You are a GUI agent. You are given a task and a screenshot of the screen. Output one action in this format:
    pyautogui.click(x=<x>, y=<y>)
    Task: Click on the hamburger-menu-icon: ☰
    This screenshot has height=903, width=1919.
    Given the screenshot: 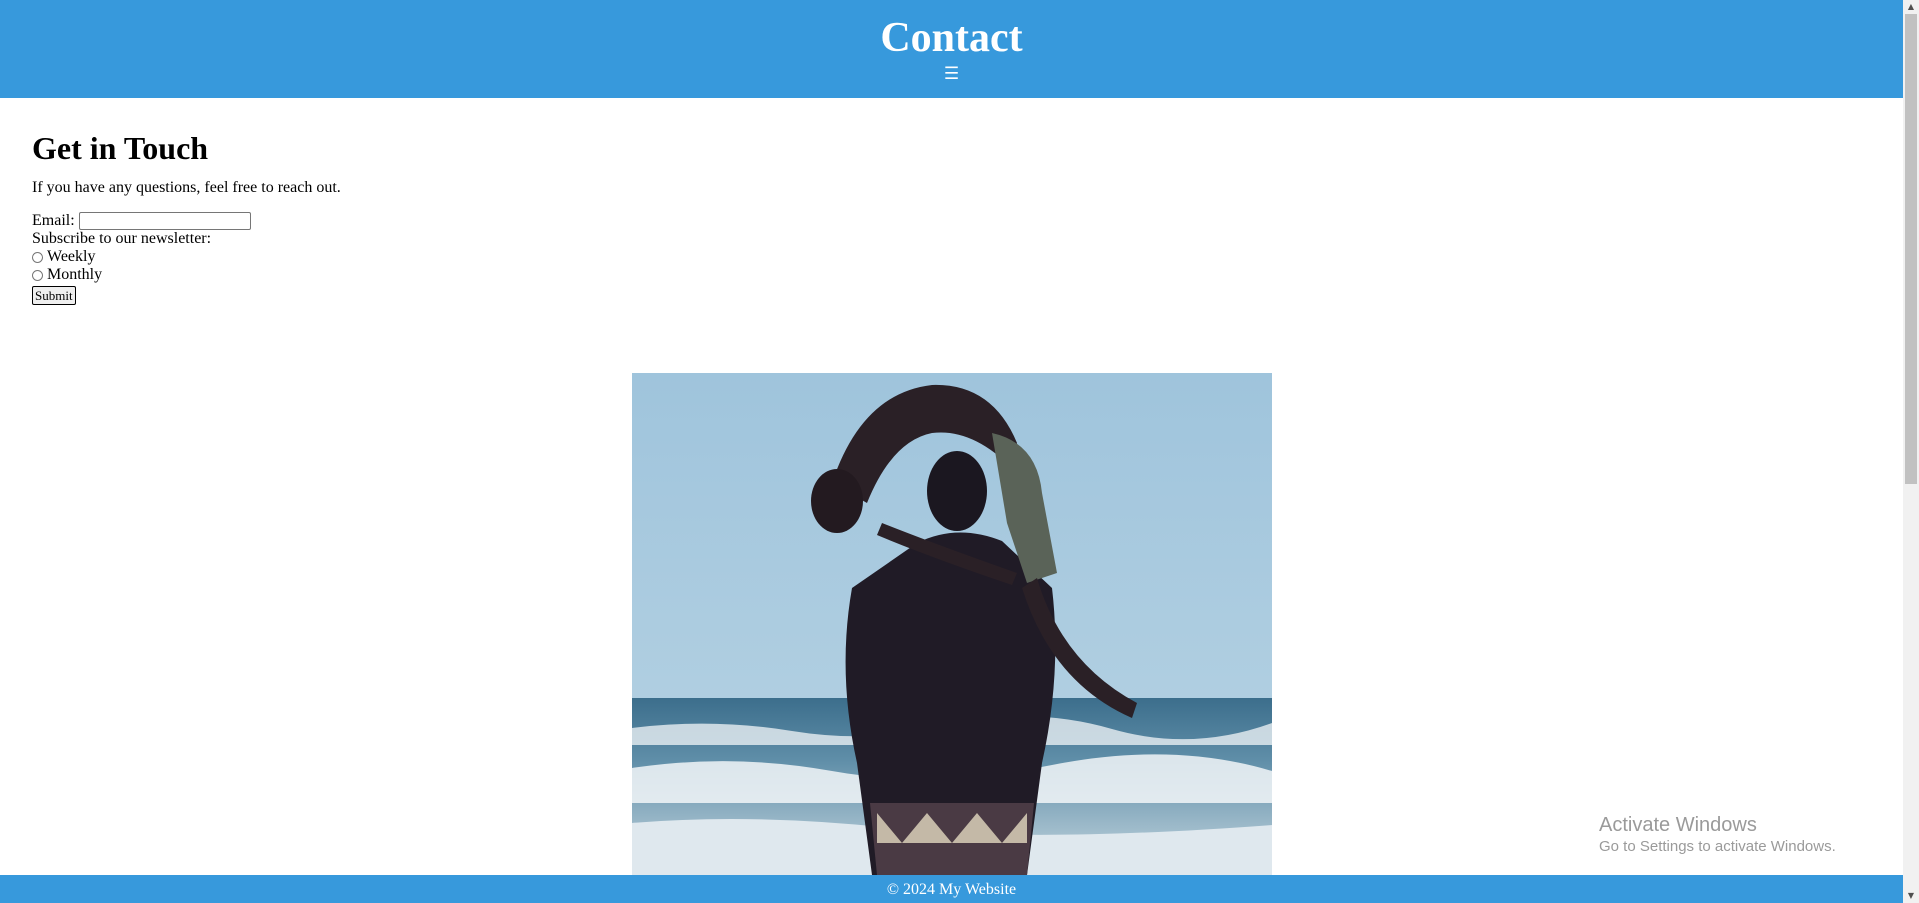 What is the action you would take?
    pyautogui.click(x=951, y=74)
    